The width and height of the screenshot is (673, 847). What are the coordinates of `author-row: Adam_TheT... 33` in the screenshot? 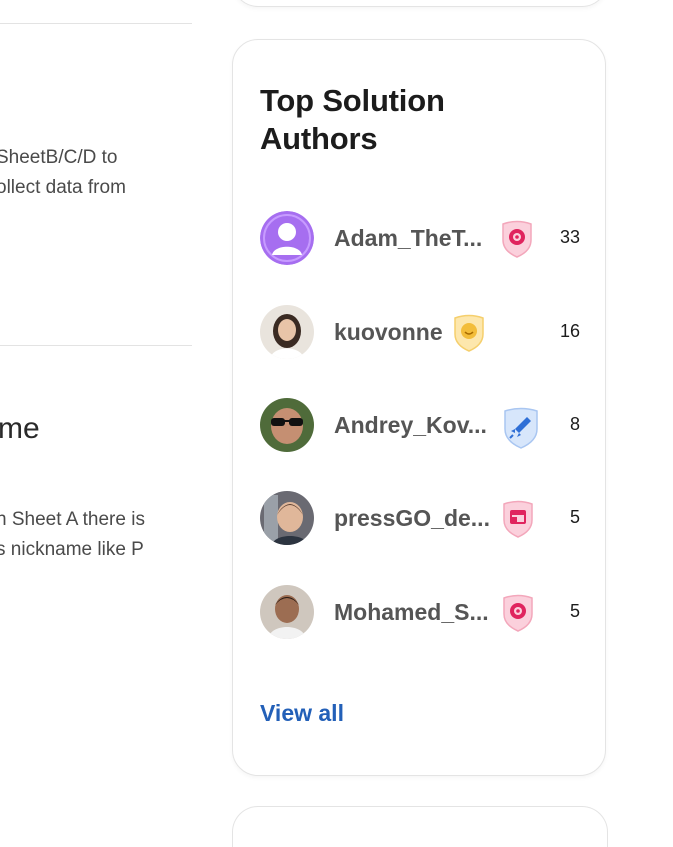 It's located at (420, 239).